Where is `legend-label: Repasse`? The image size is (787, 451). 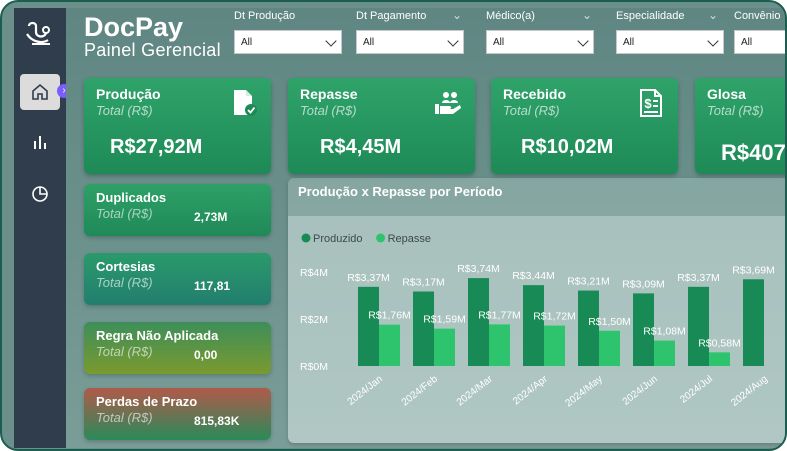
legend-label: Repasse is located at coordinates (409, 239).